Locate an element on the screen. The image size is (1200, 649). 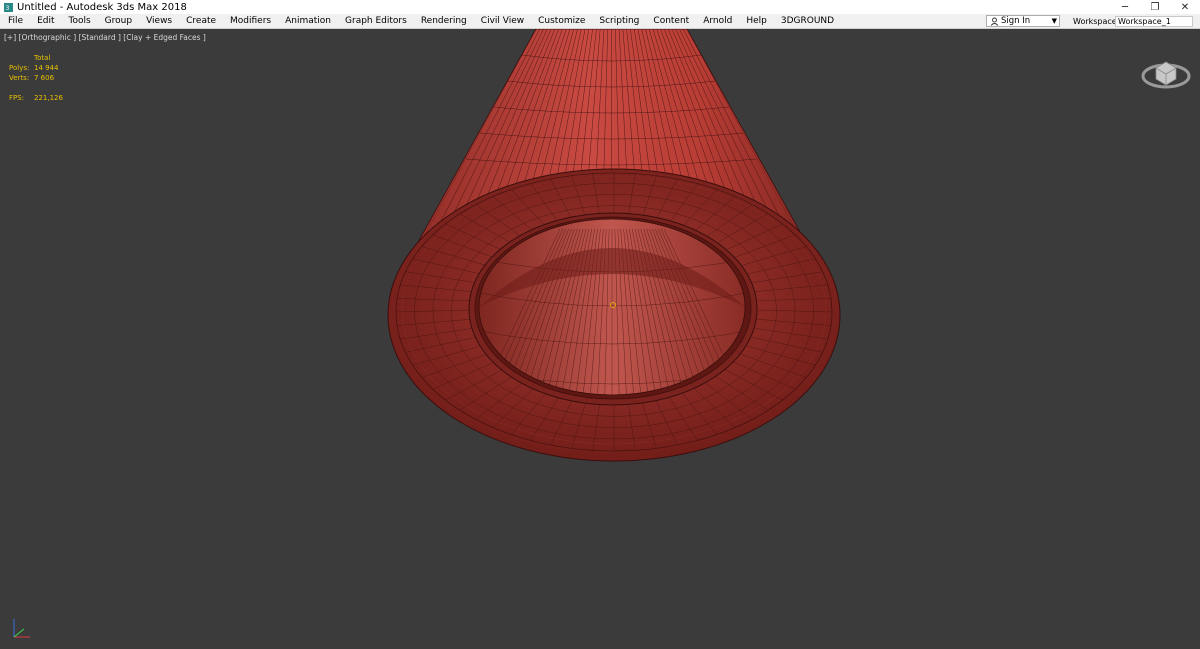
verts-value: 7 606 is located at coordinates (44, 78).